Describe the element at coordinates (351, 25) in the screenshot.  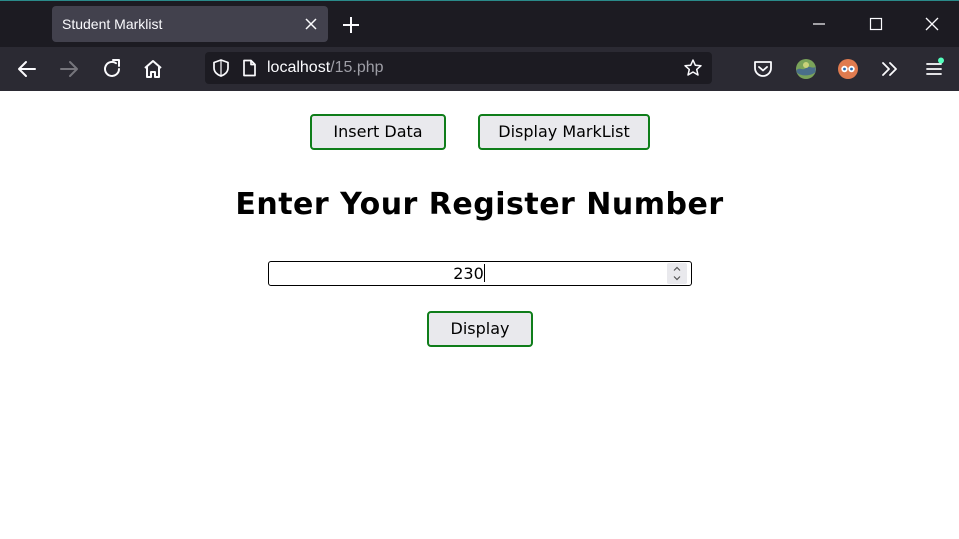
I see `plus-icon` at that location.